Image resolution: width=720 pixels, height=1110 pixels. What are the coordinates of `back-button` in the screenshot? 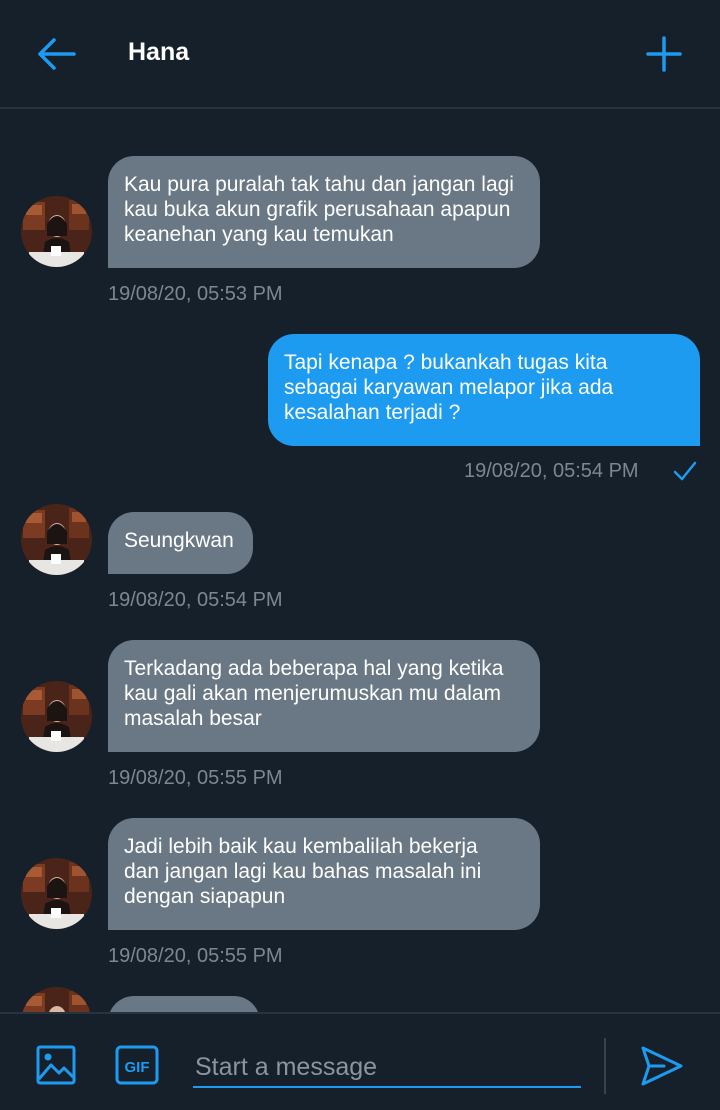 It's located at (56, 54).